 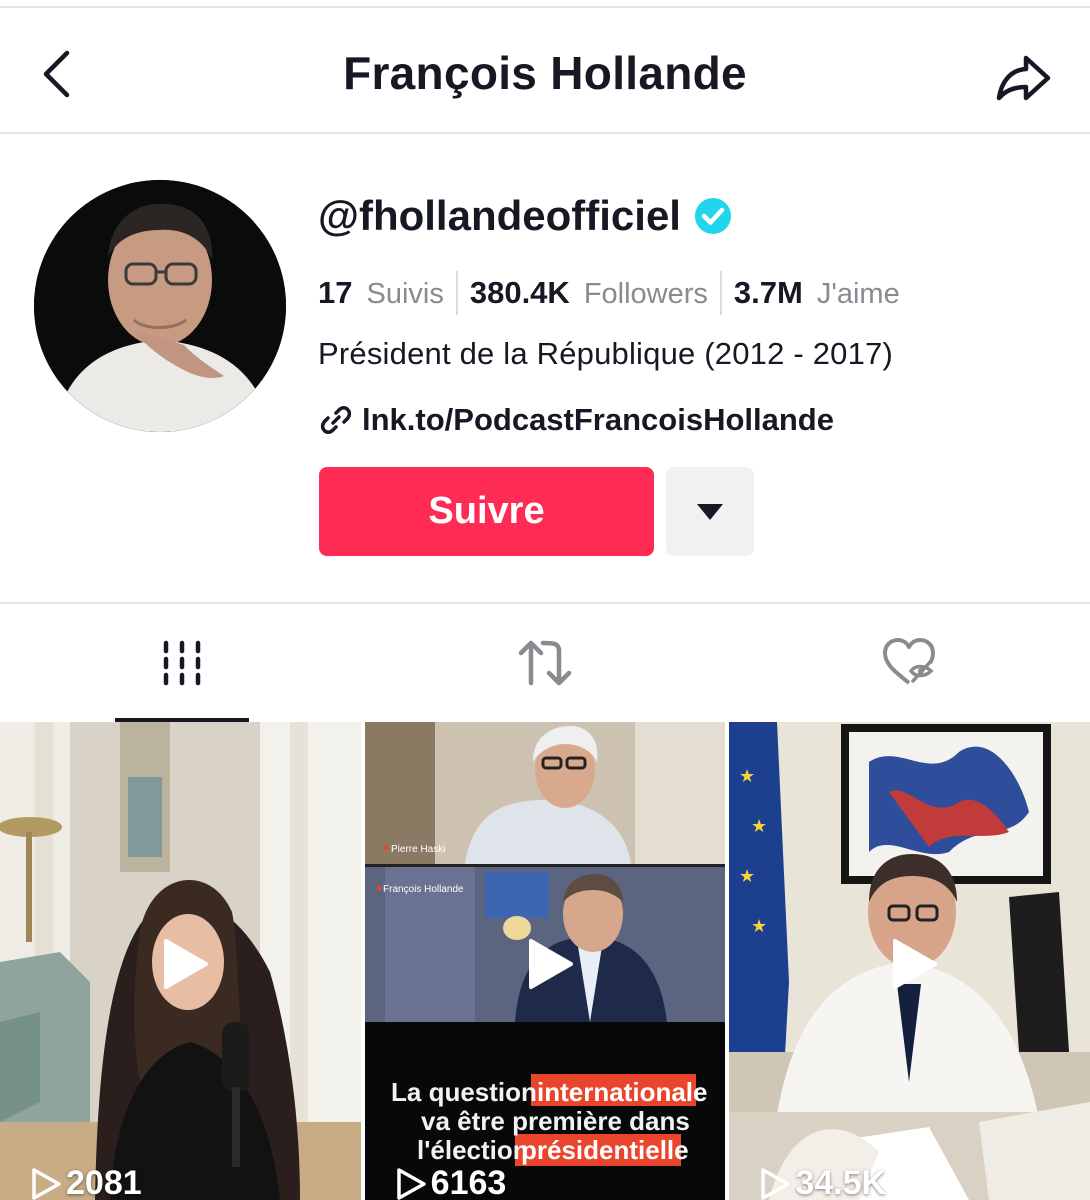 I want to click on caption-line1-plain: La question, so click(x=464, y=1092).